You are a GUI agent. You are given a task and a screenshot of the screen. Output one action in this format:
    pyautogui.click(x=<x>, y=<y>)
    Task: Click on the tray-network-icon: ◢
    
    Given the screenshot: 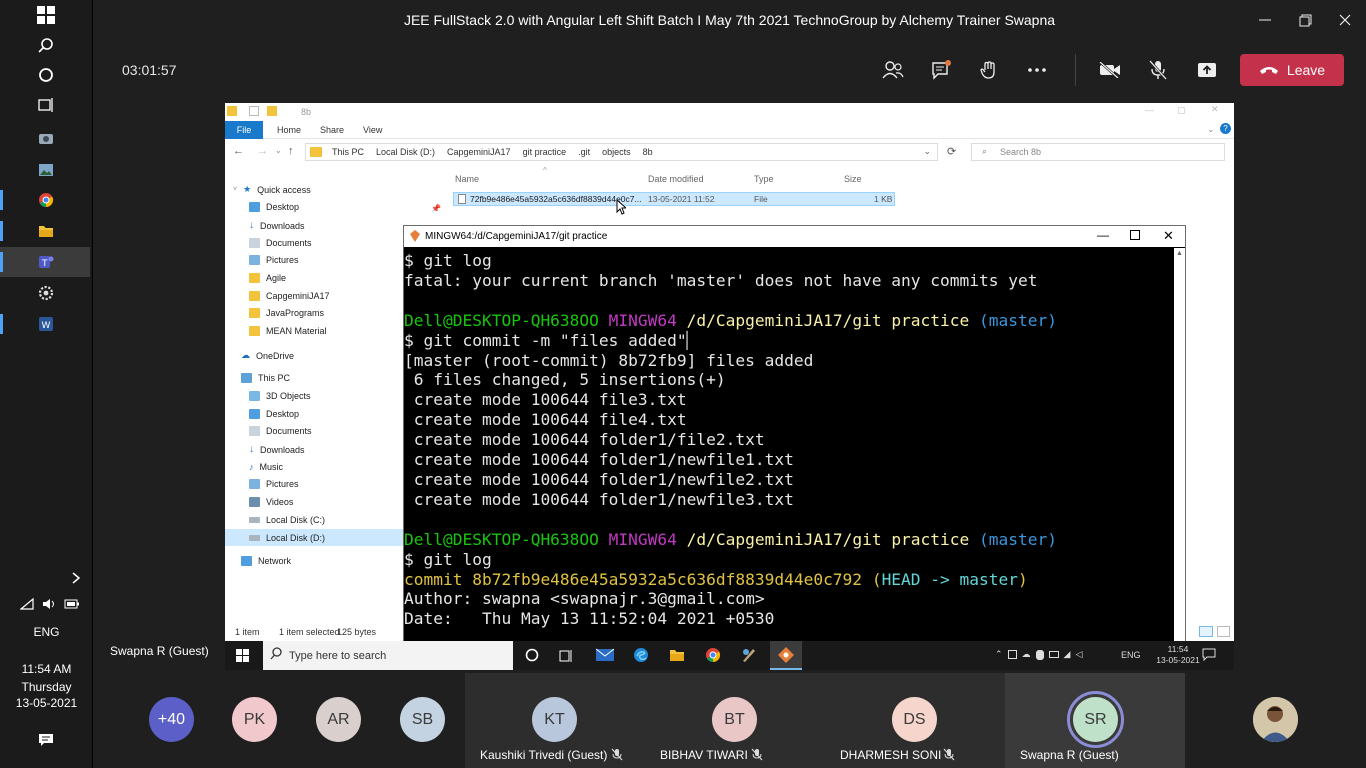 What is the action you would take?
    pyautogui.click(x=1067, y=654)
    